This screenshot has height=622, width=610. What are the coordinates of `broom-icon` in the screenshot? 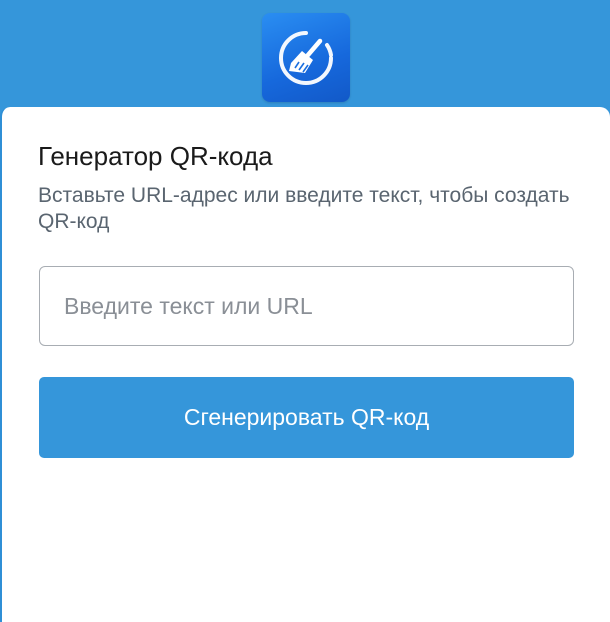 It's located at (306, 57).